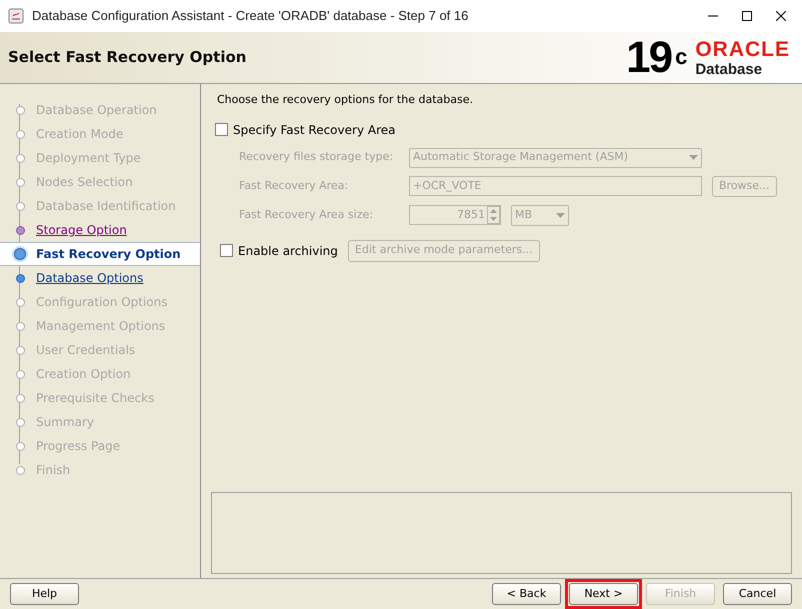 The height and width of the screenshot is (609, 802). I want to click on field-label: Fast Recovery Area size:, so click(306, 214).